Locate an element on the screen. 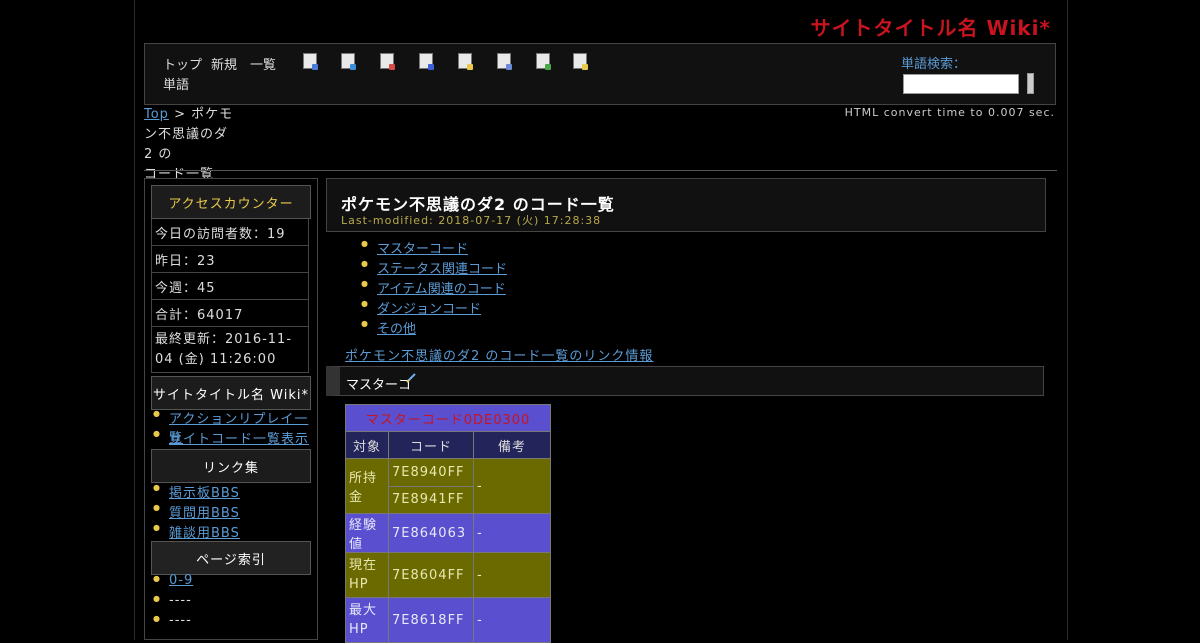 Image resolution: width=1200 pixels, height=643 pixels. rename-icon is located at coordinates (465, 61).